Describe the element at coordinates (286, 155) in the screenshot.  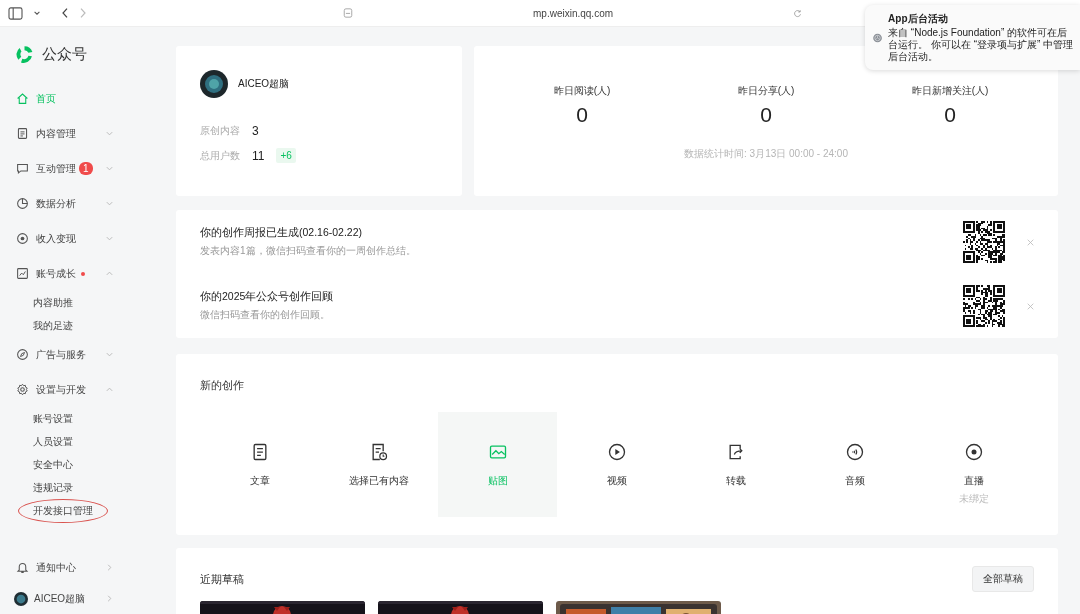
I see `delta-tag: +6` at that location.